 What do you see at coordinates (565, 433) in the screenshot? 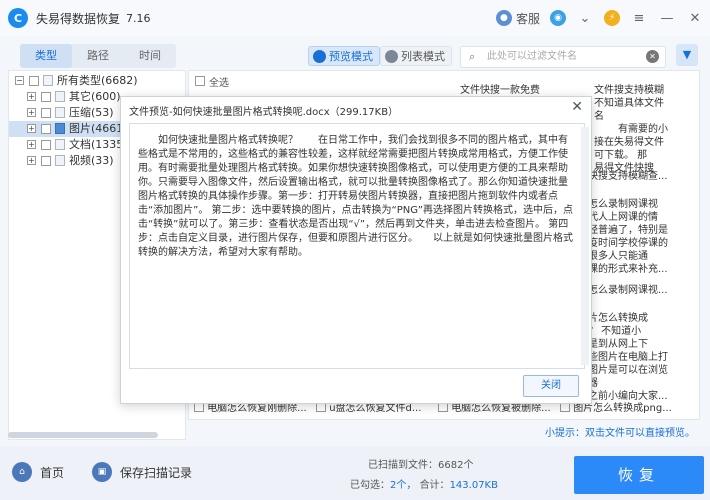
I see `tip-prefix: 小提示：` at bounding box center [565, 433].